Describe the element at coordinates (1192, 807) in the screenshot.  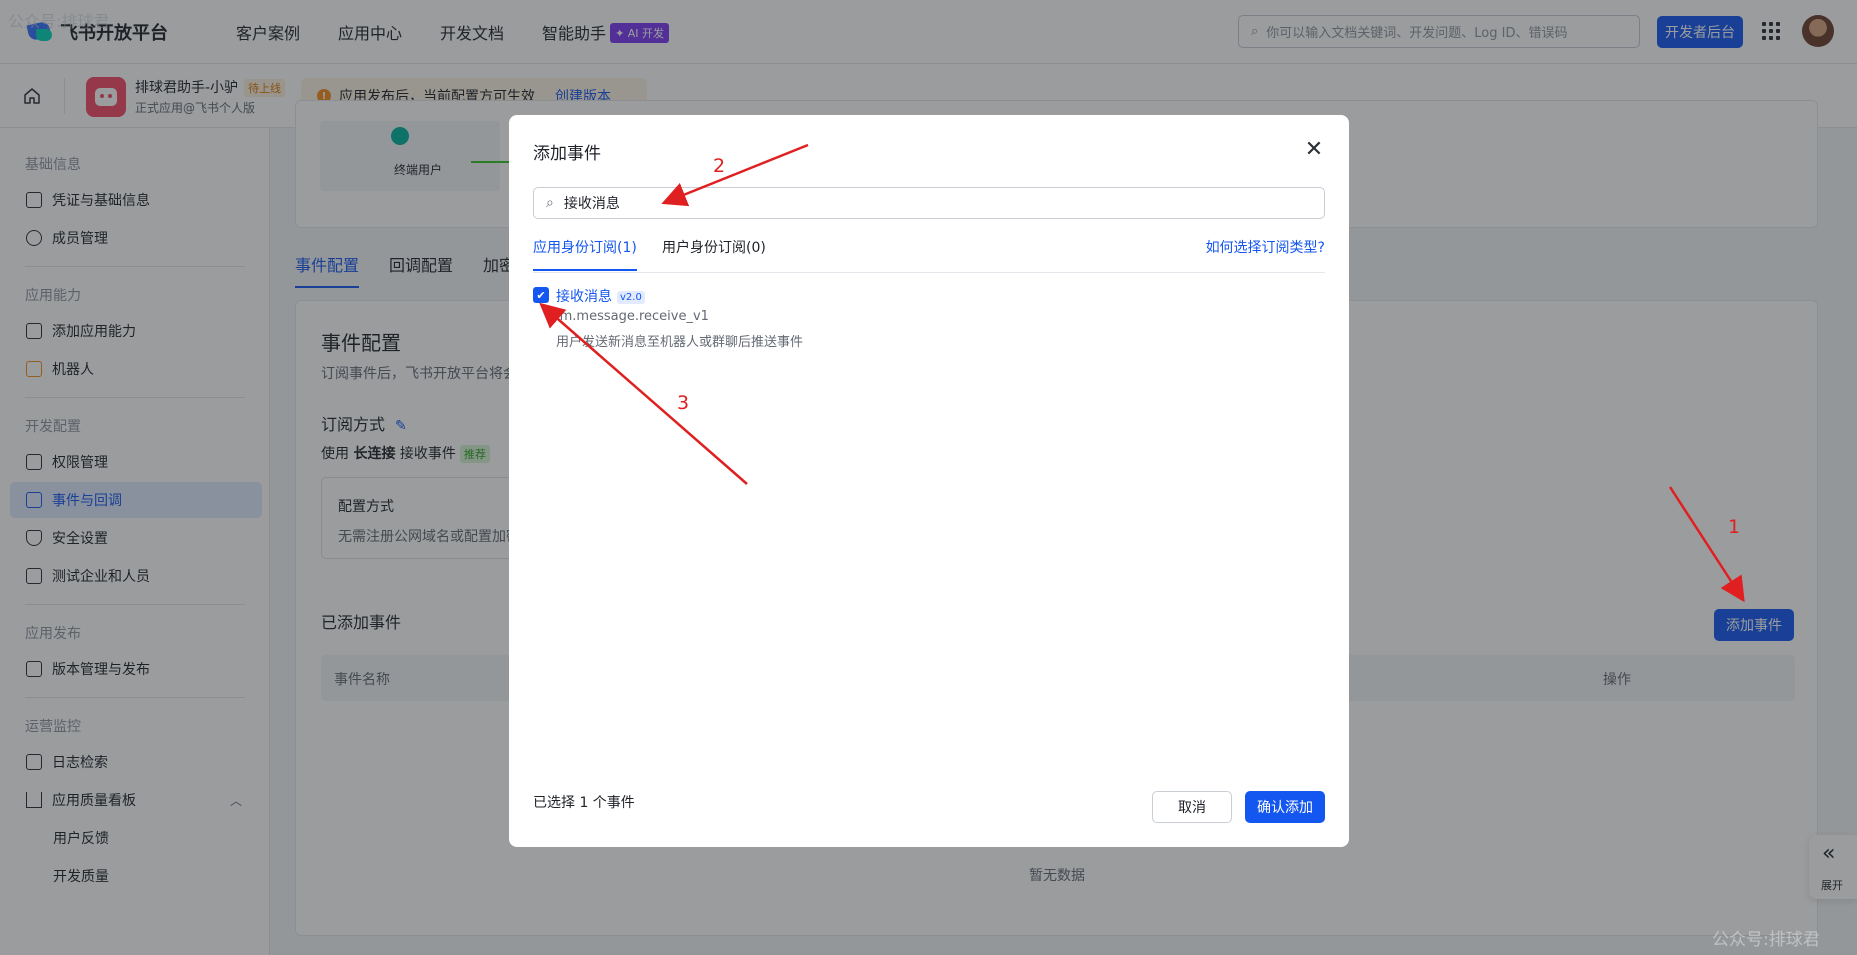
I see `cancel-button: 取消` at that location.